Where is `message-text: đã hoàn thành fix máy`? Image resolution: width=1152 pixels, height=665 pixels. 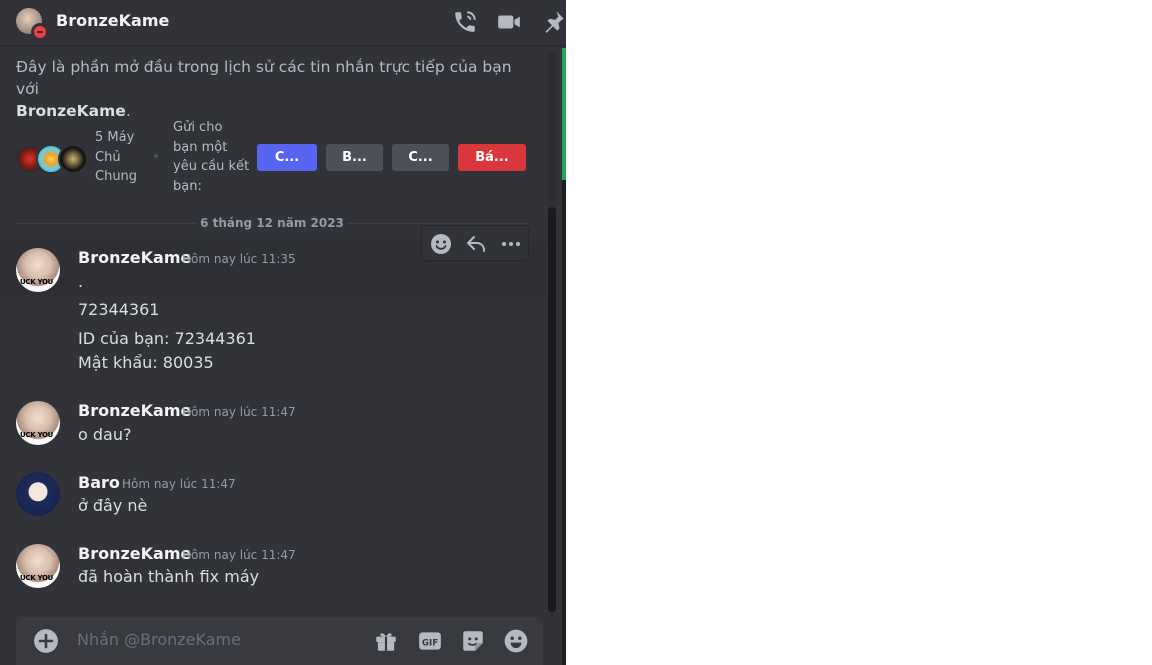
message-text: đã hoàn thành fix máy is located at coordinates (169, 576).